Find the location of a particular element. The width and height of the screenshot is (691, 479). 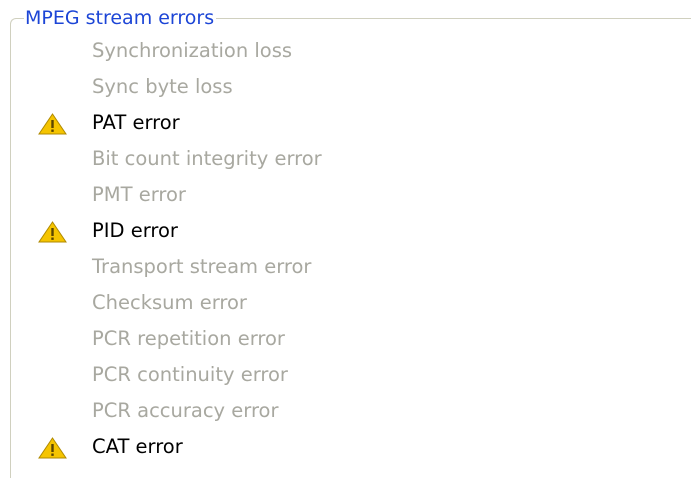

item-label: Sync byte loss is located at coordinates (162, 86).